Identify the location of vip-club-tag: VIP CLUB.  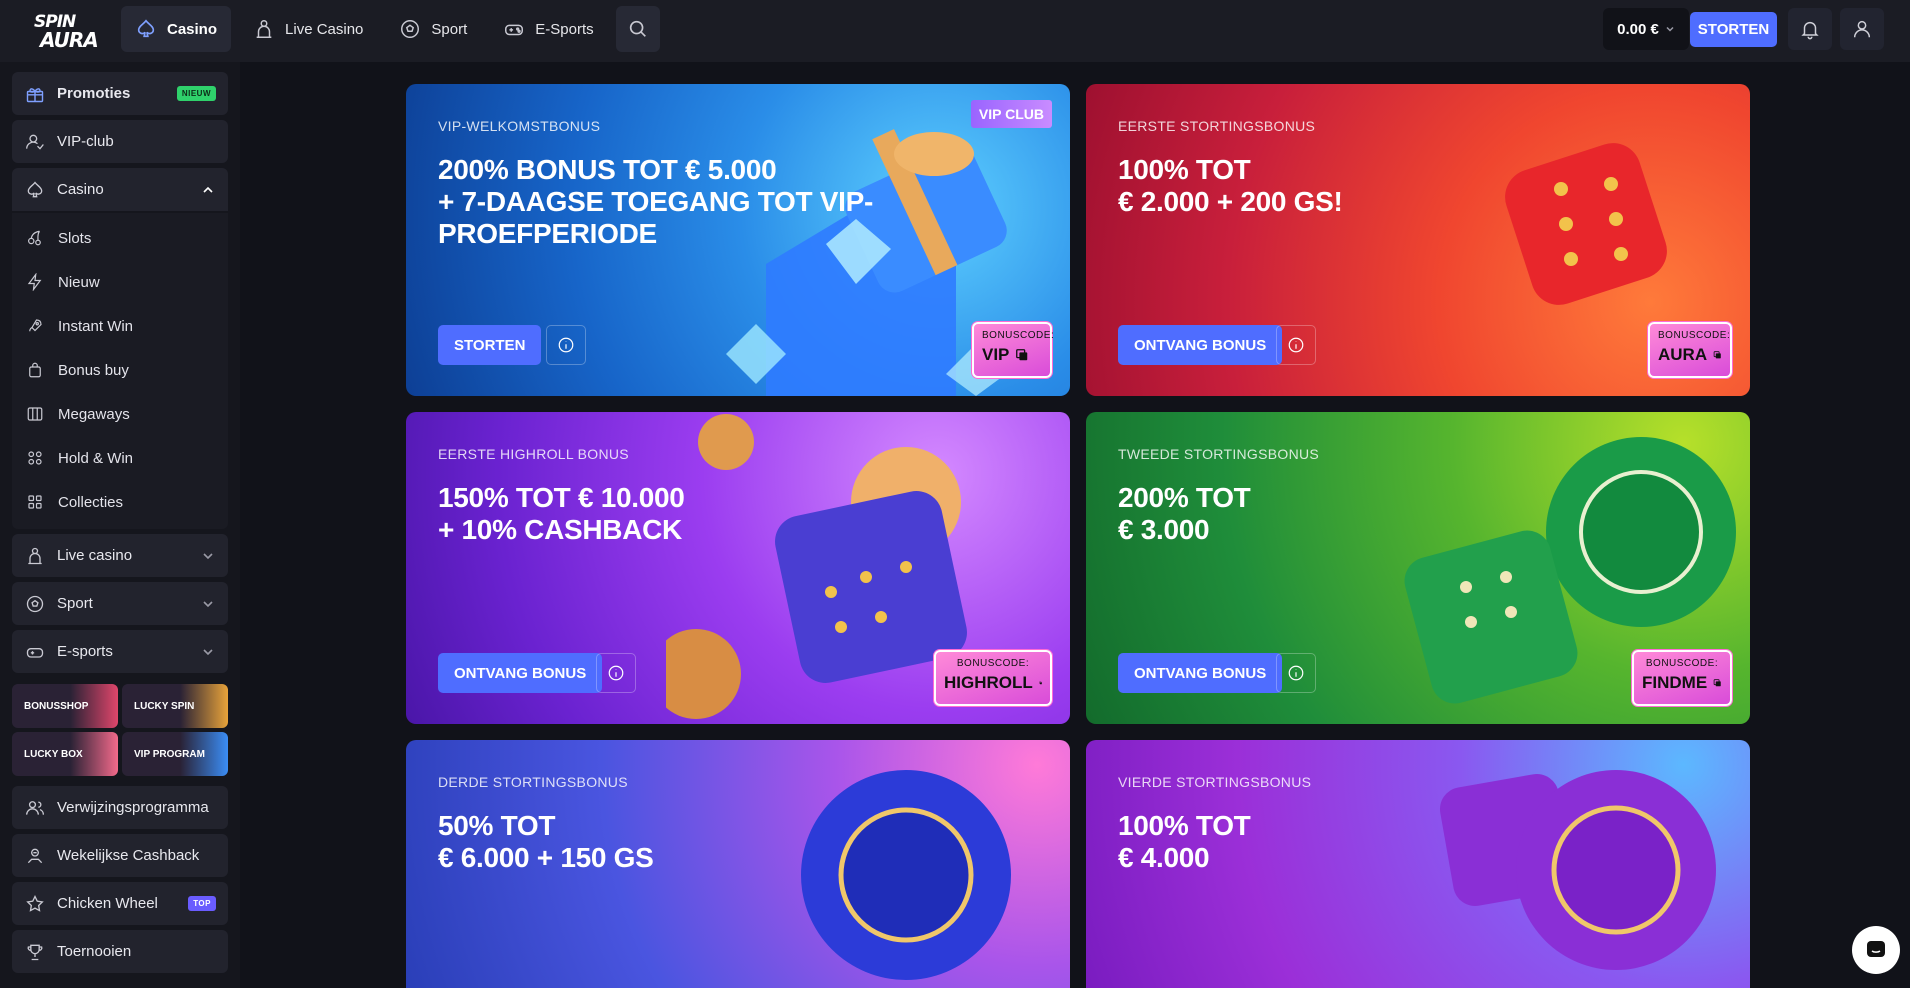
(1011, 114).